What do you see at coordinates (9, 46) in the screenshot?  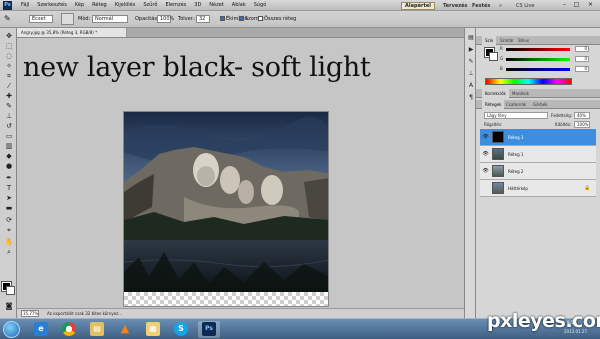 I see `marquee-tool-icon: ⬚` at bounding box center [9, 46].